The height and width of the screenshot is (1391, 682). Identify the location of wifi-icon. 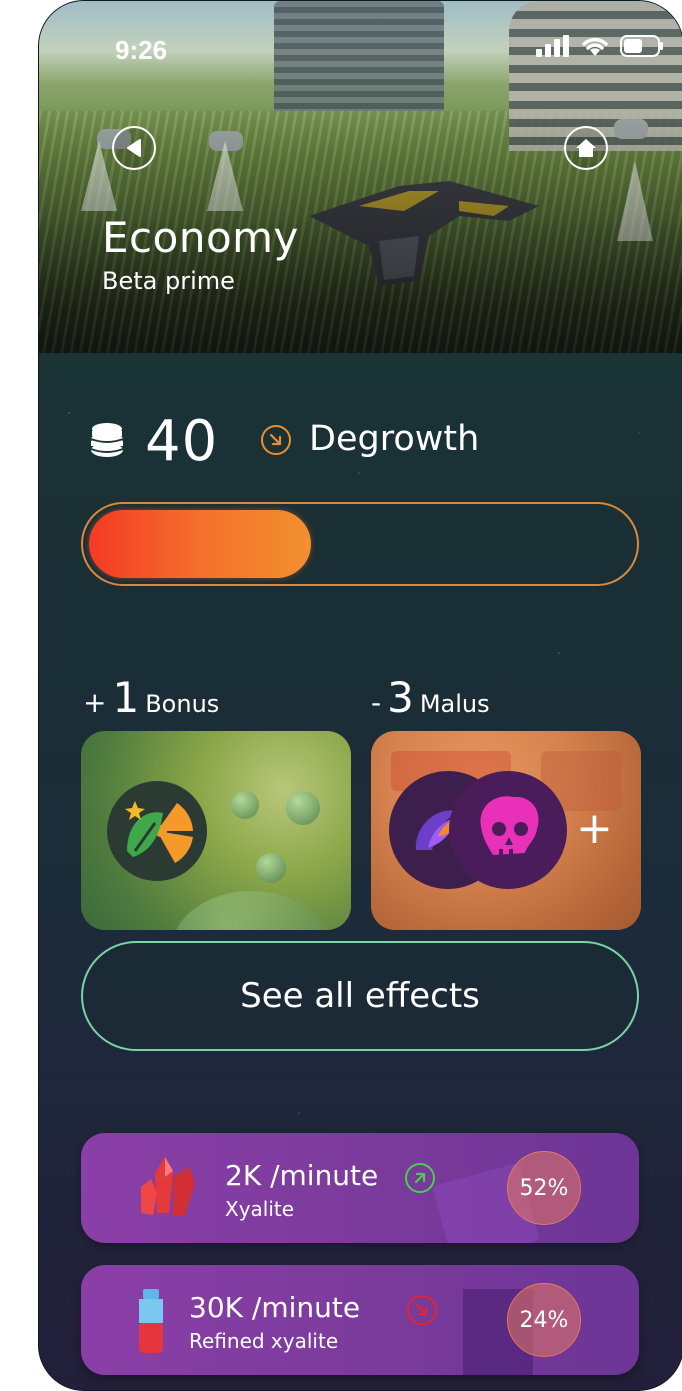
(595, 46).